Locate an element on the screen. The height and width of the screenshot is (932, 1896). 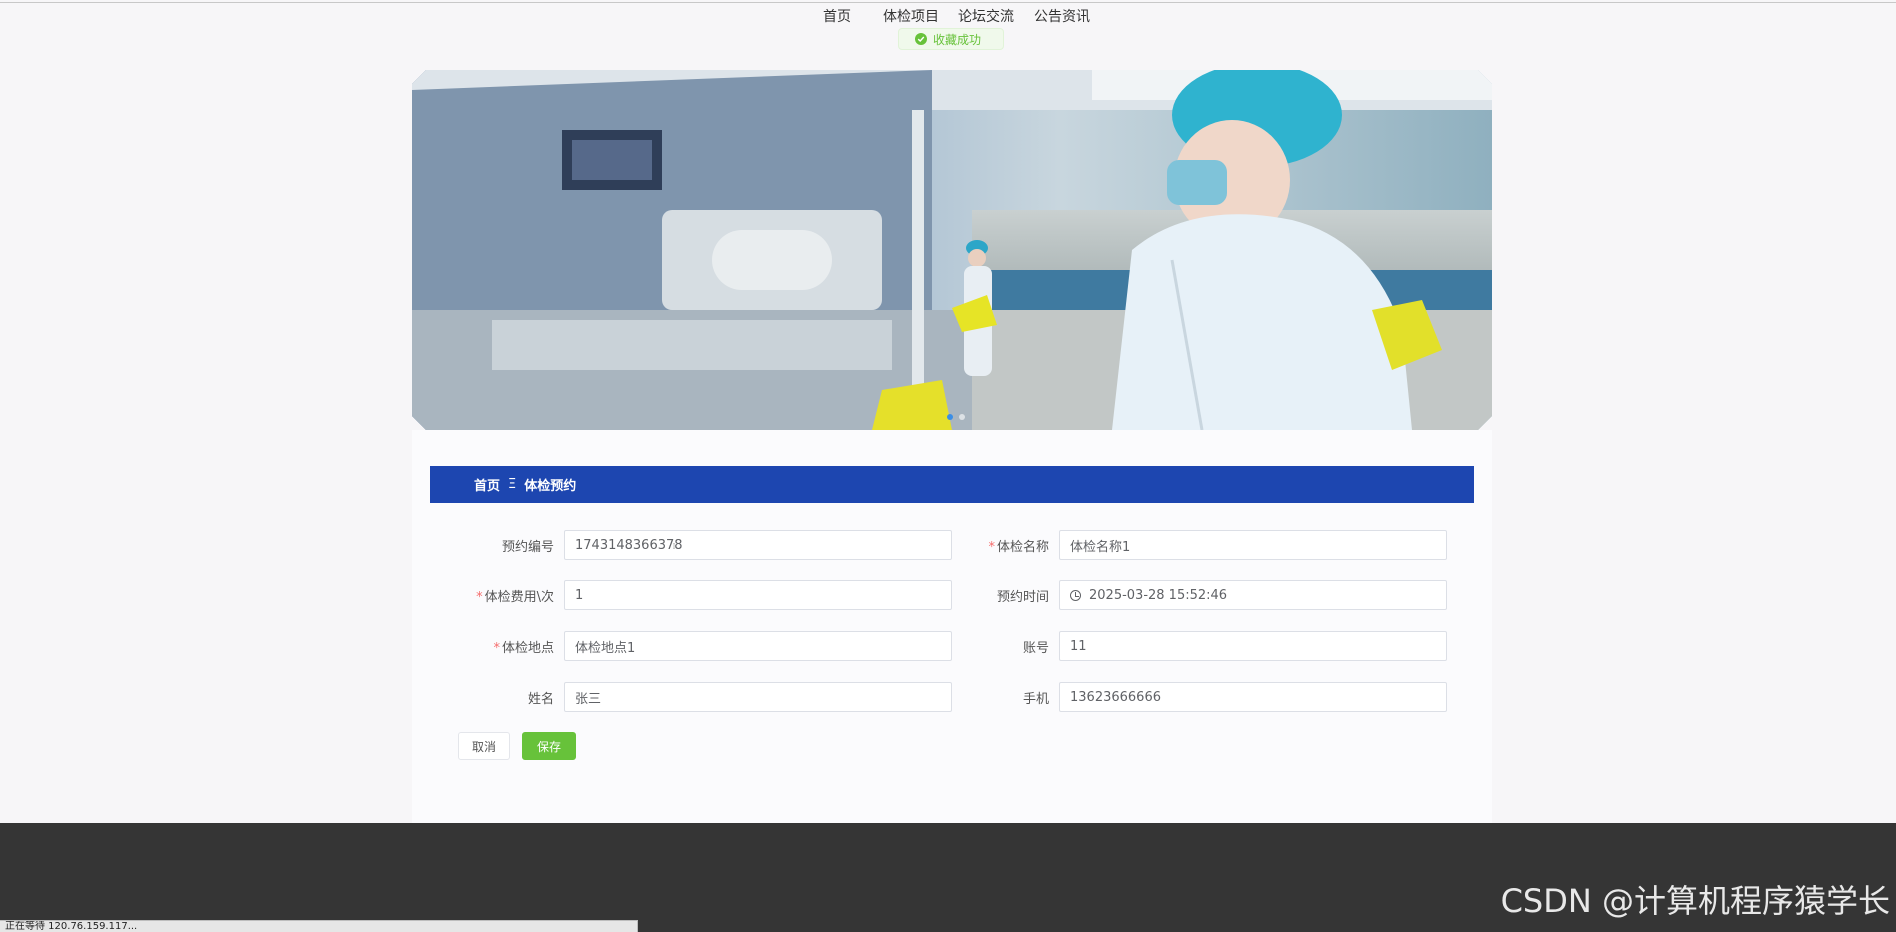
clock-icon is located at coordinates (1075, 595).